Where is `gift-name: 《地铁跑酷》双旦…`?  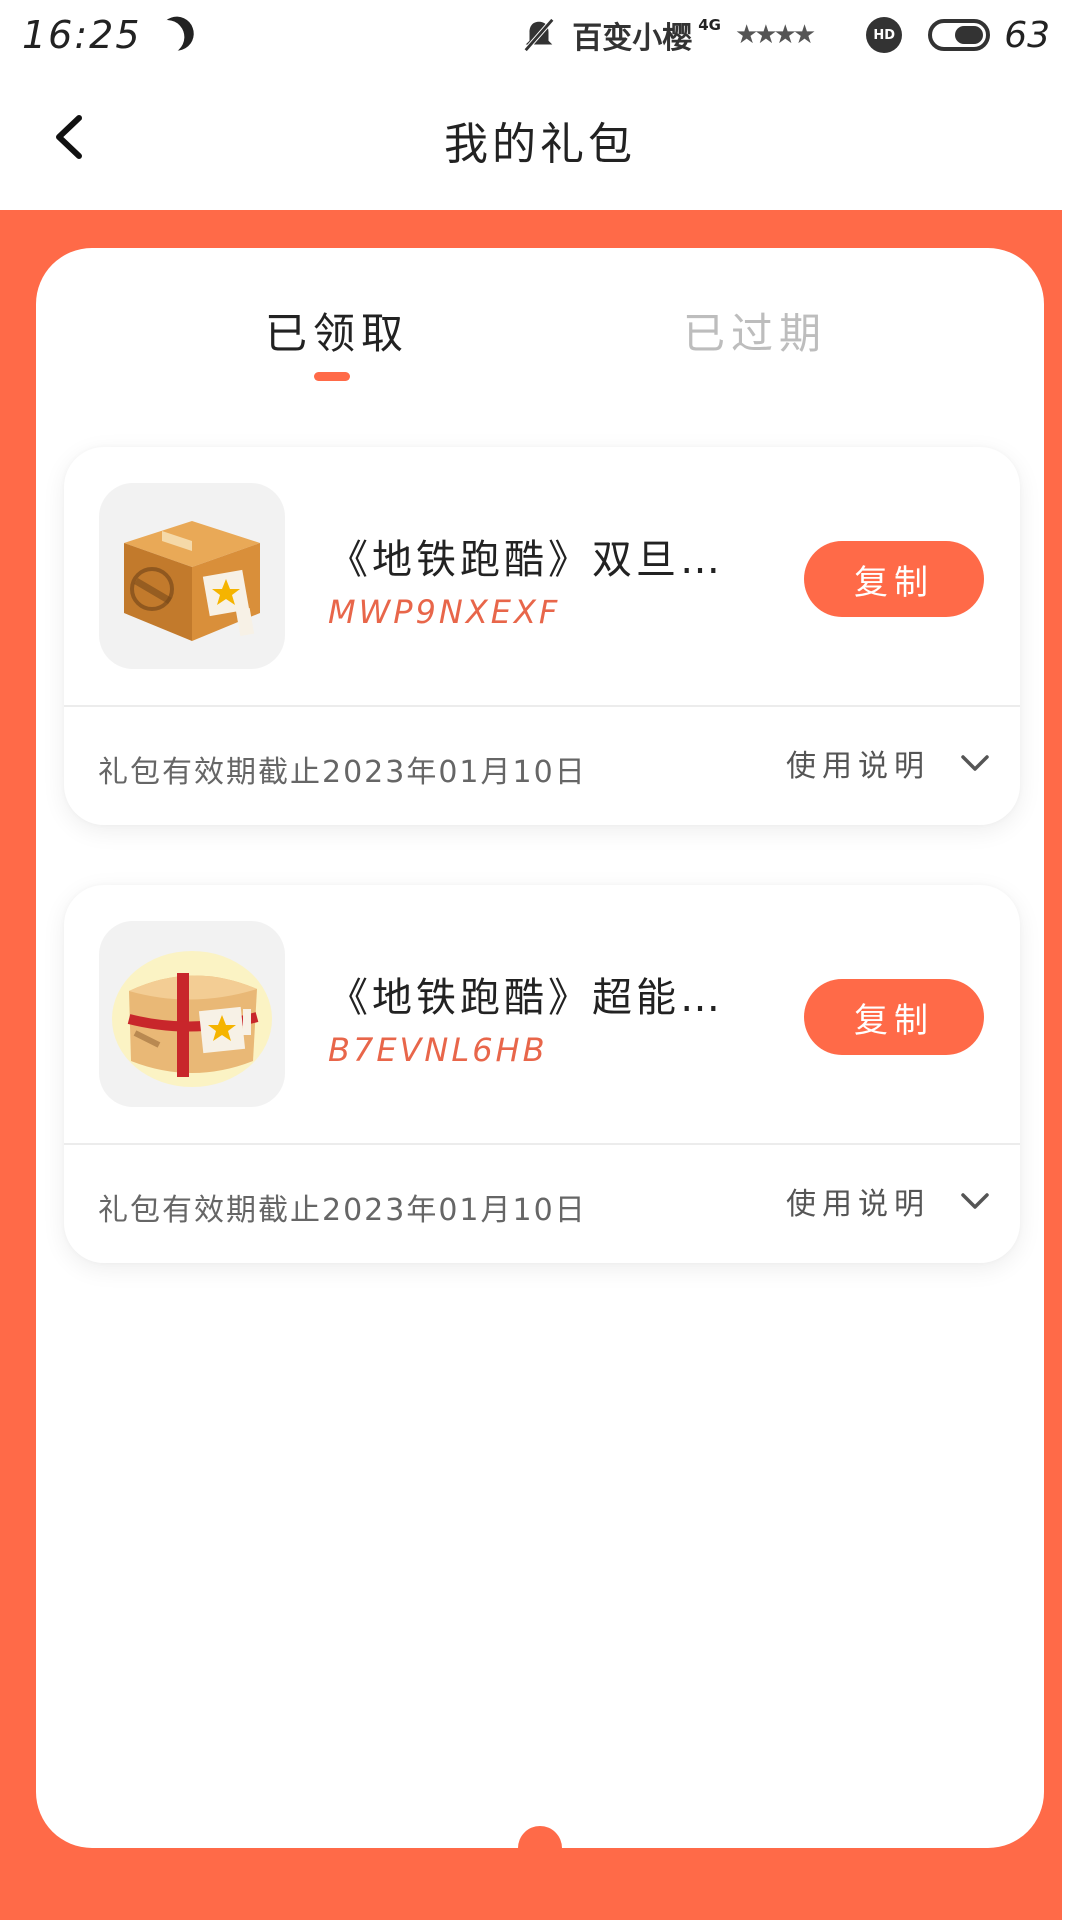
gift-name: 《地铁跑酷》双旦… is located at coordinates (526, 560).